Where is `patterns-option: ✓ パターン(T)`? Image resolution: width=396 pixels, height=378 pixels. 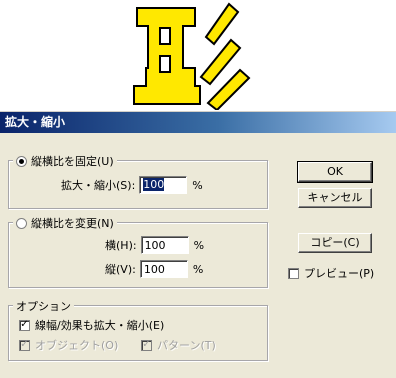
patterns-option: ✓ パターン(T) is located at coordinates (178, 345).